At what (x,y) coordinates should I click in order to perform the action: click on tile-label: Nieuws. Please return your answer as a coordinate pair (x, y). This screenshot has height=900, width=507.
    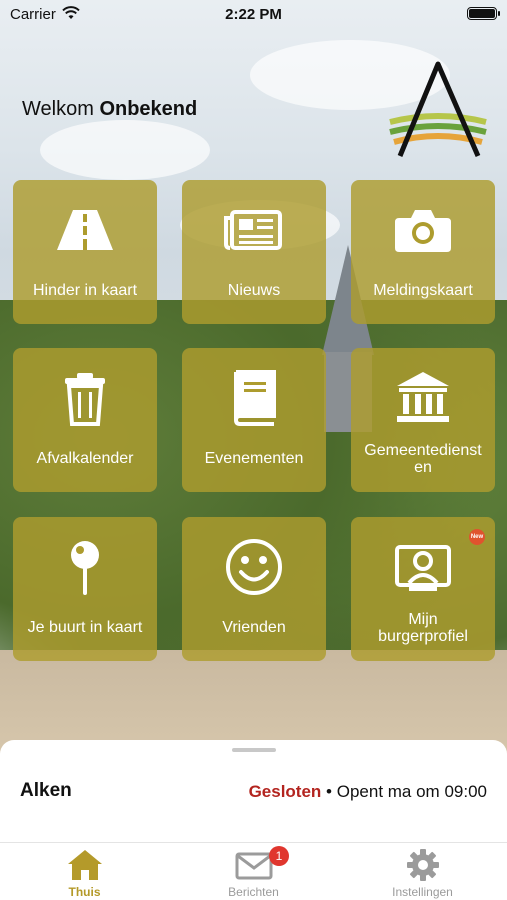
    Looking at the image, I should click on (254, 290).